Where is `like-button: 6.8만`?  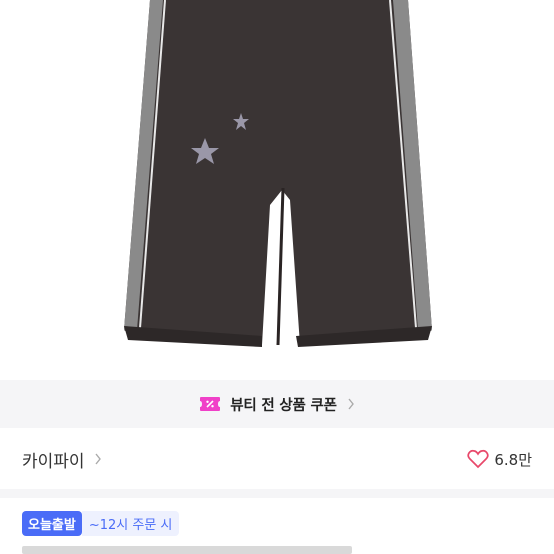 like-button: 6.8만 is located at coordinates (499, 459).